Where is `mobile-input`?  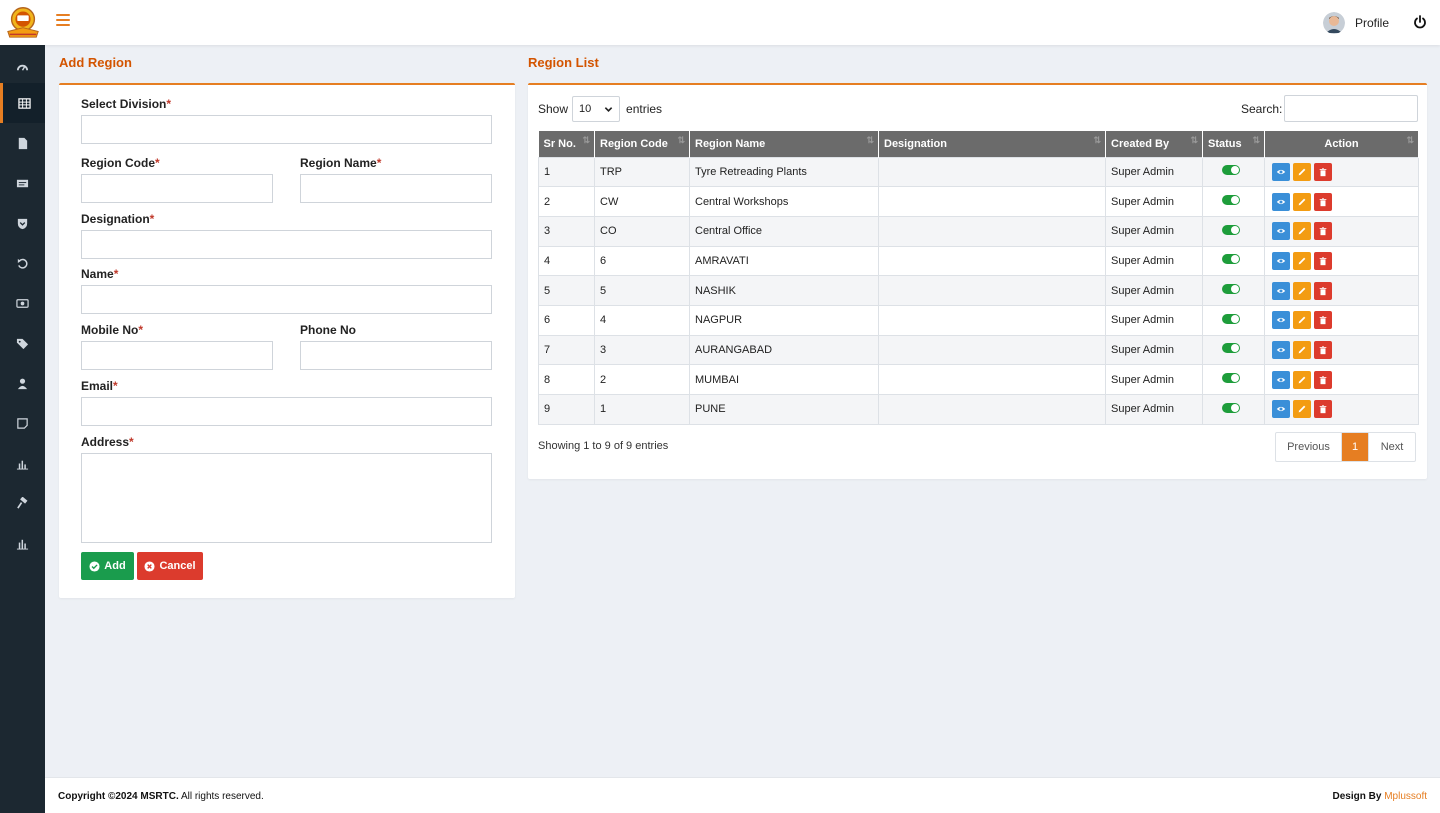 mobile-input is located at coordinates (177, 355).